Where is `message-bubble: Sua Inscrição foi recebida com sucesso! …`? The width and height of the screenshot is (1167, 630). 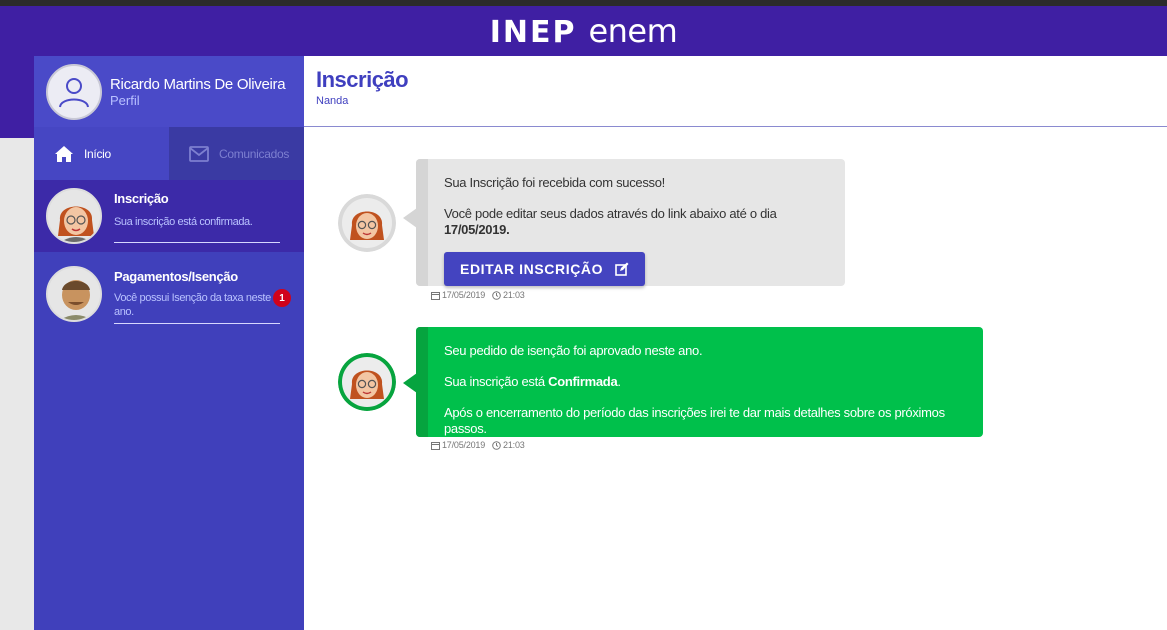 message-bubble: Sua Inscrição foi recebida com sucesso! … is located at coordinates (630, 222).